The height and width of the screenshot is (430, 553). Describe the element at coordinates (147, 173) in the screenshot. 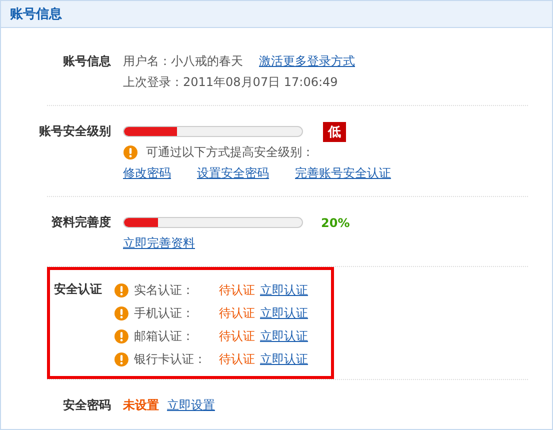

I see `improve-link: 修改密码` at that location.